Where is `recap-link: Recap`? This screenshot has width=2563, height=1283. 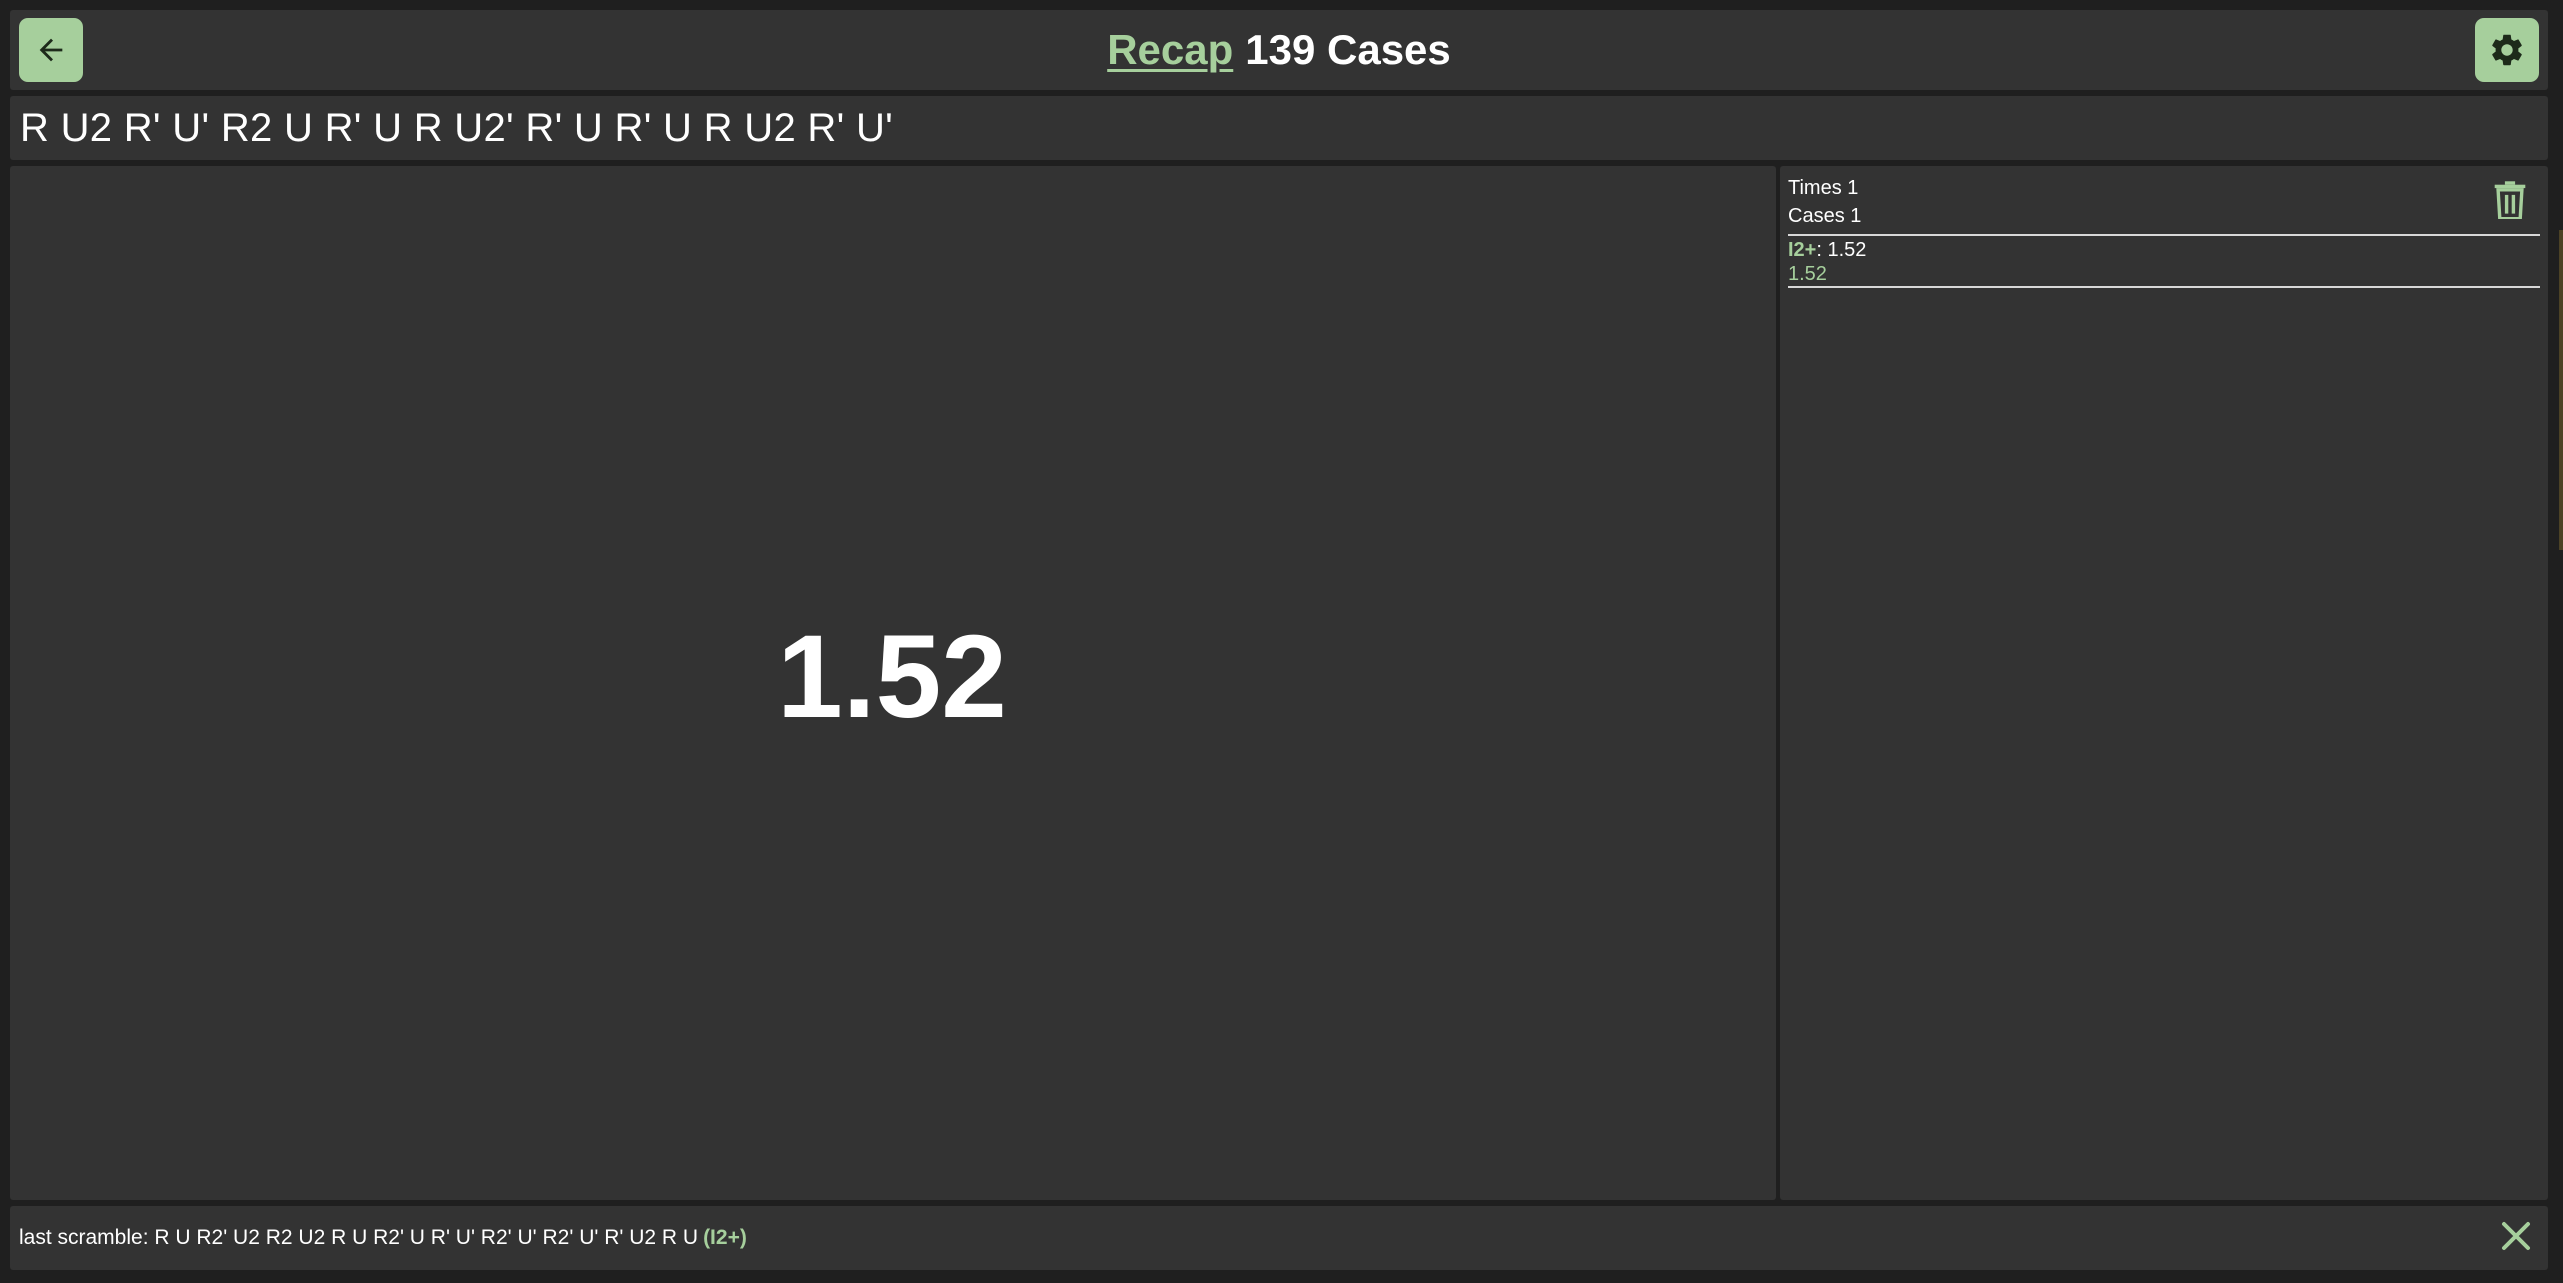 recap-link: Recap is located at coordinates (1170, 50).